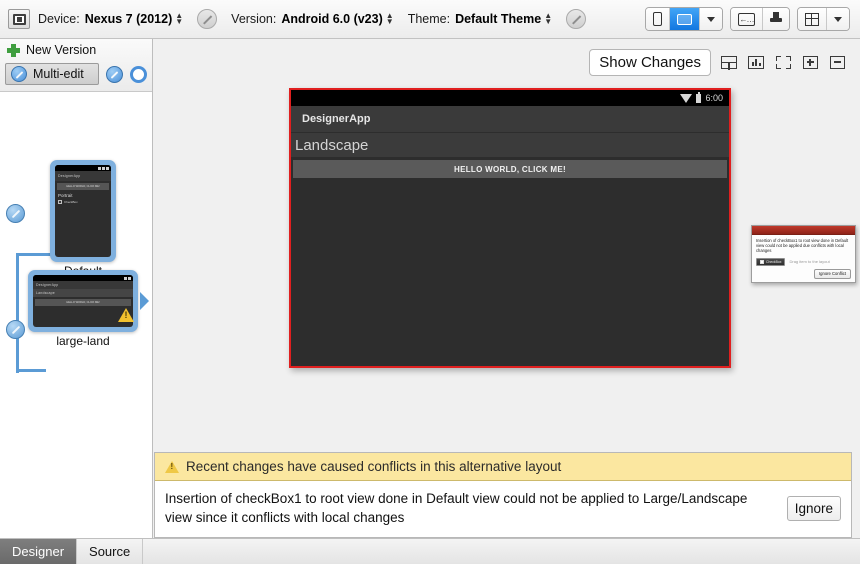  What do you see at coordinates (510, 119) in the screenshot?
I see `preview-app-bar: DesignerApp` at bounding box center [510, 119].